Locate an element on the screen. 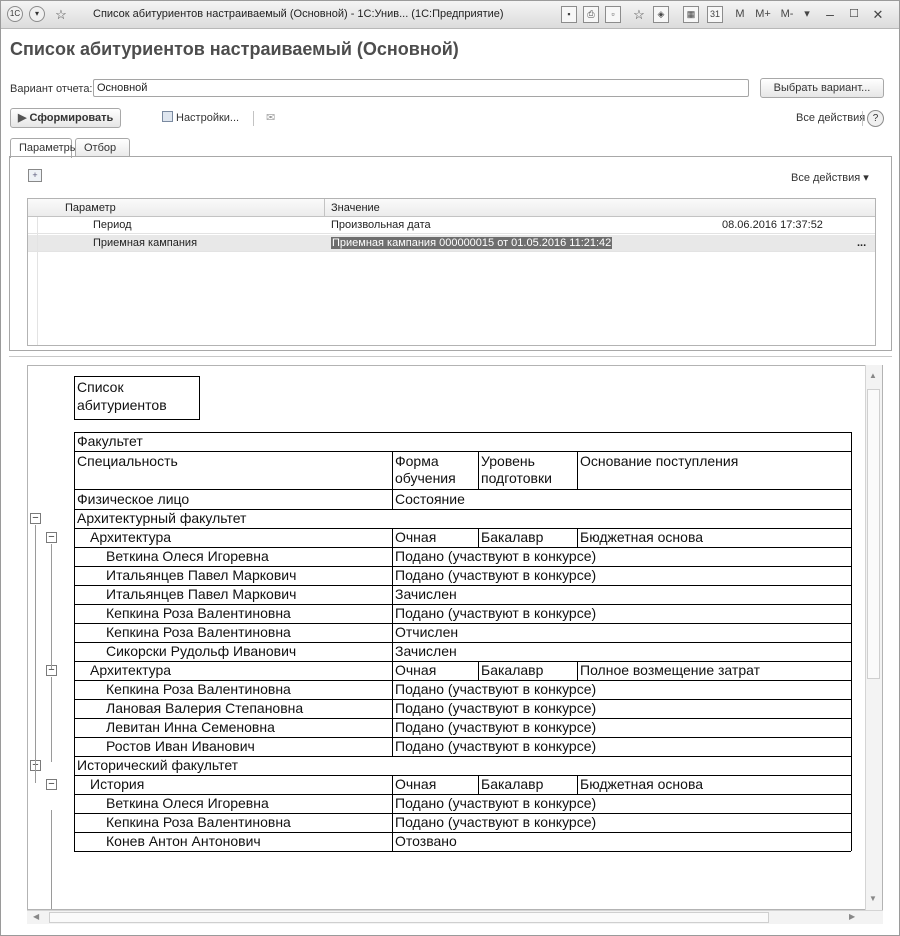  param-value: Произвольная дата is located at coordinates (381, 225).